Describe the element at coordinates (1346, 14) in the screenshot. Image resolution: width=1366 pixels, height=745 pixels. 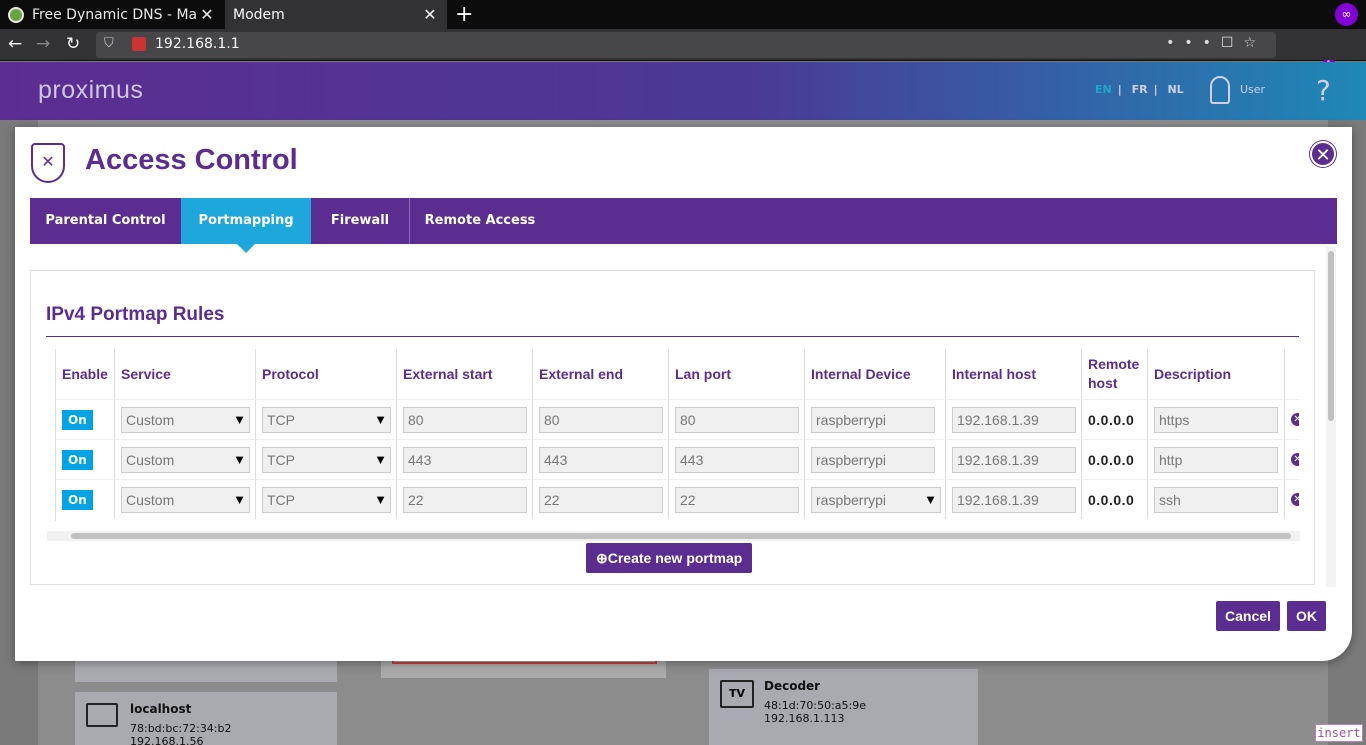
I see `private-browsing-icon: ∞` at that location.